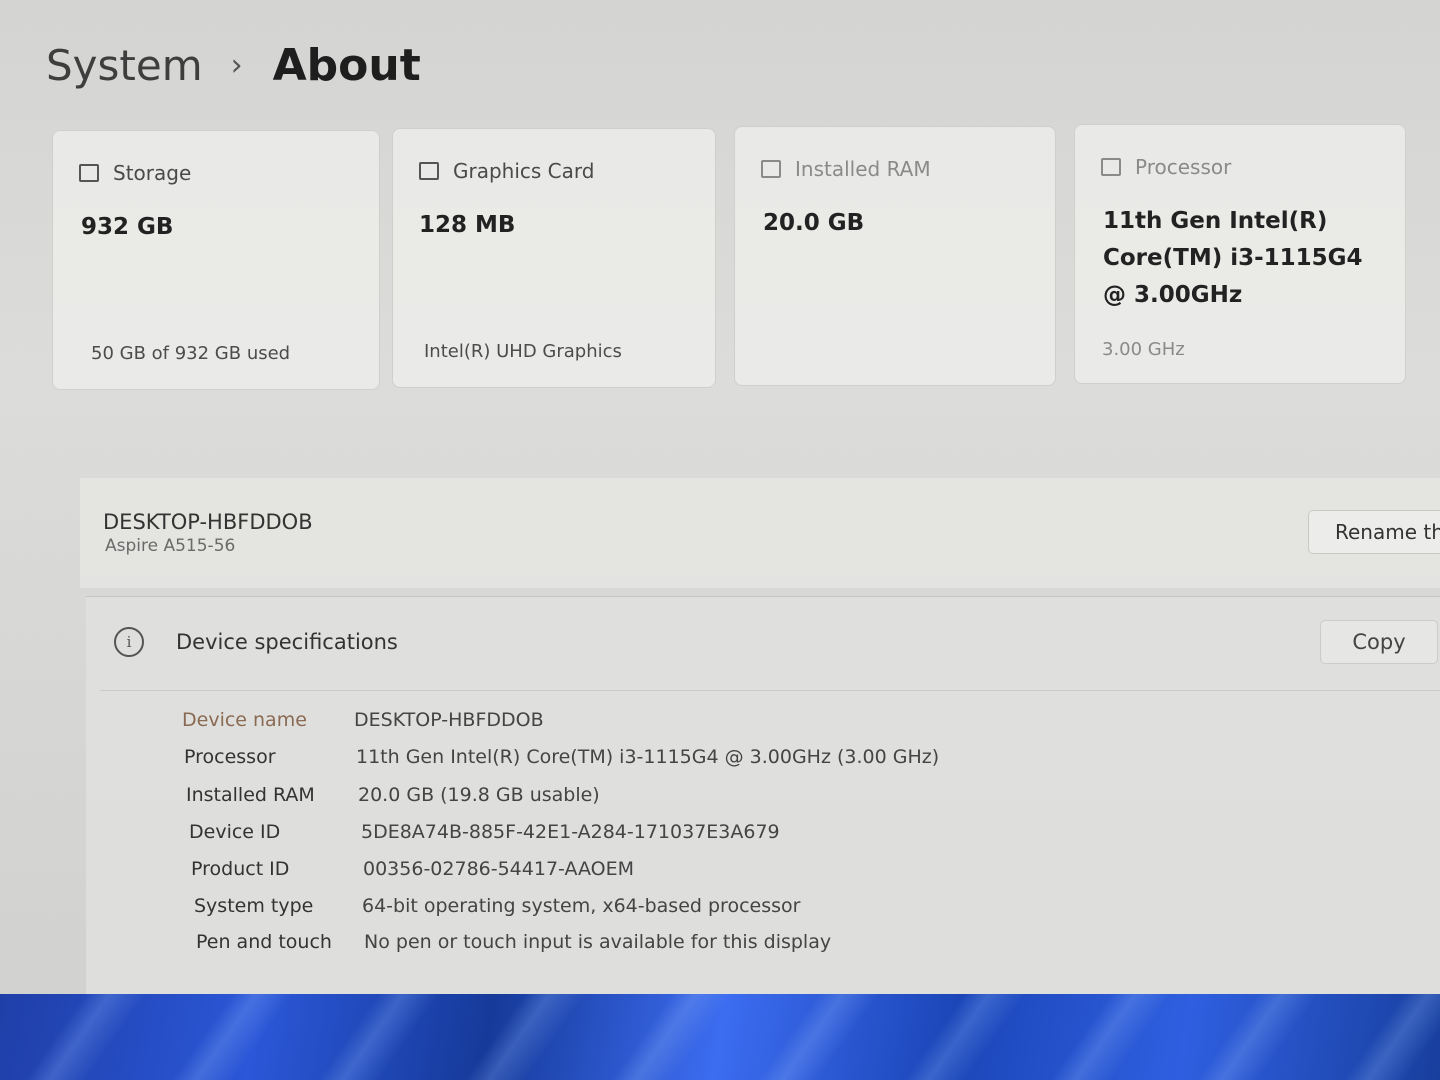  Describe the element at coordinates (1374, 532) in the screenshot. I see `rename-pc-button: Rename th` at that location.